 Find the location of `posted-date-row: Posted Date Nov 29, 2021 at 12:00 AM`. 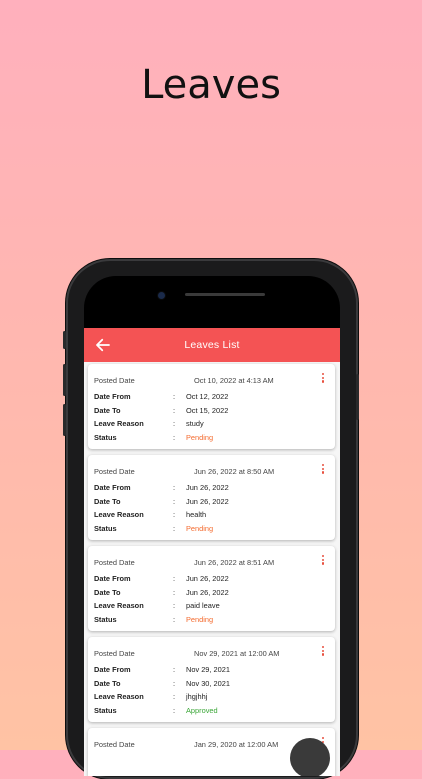

posted-date-row: Posted Date Nov 29, 2021 at 12:00 AM is located at coordinates (211, 654).